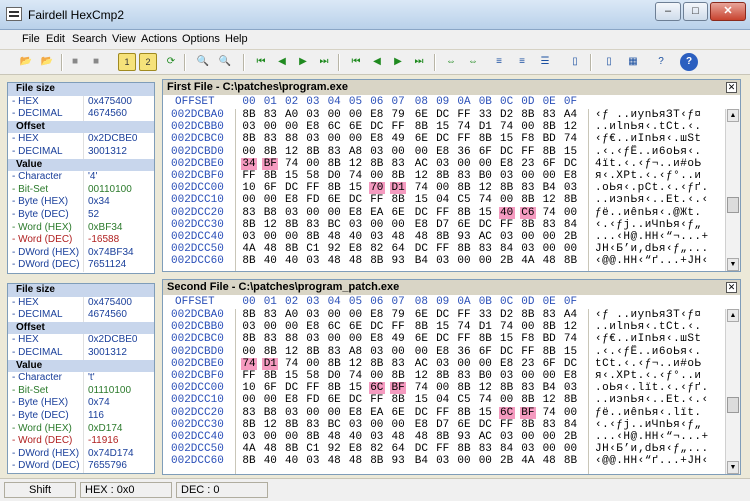  I want to click on hex-byte: A8, so click(356, 152).